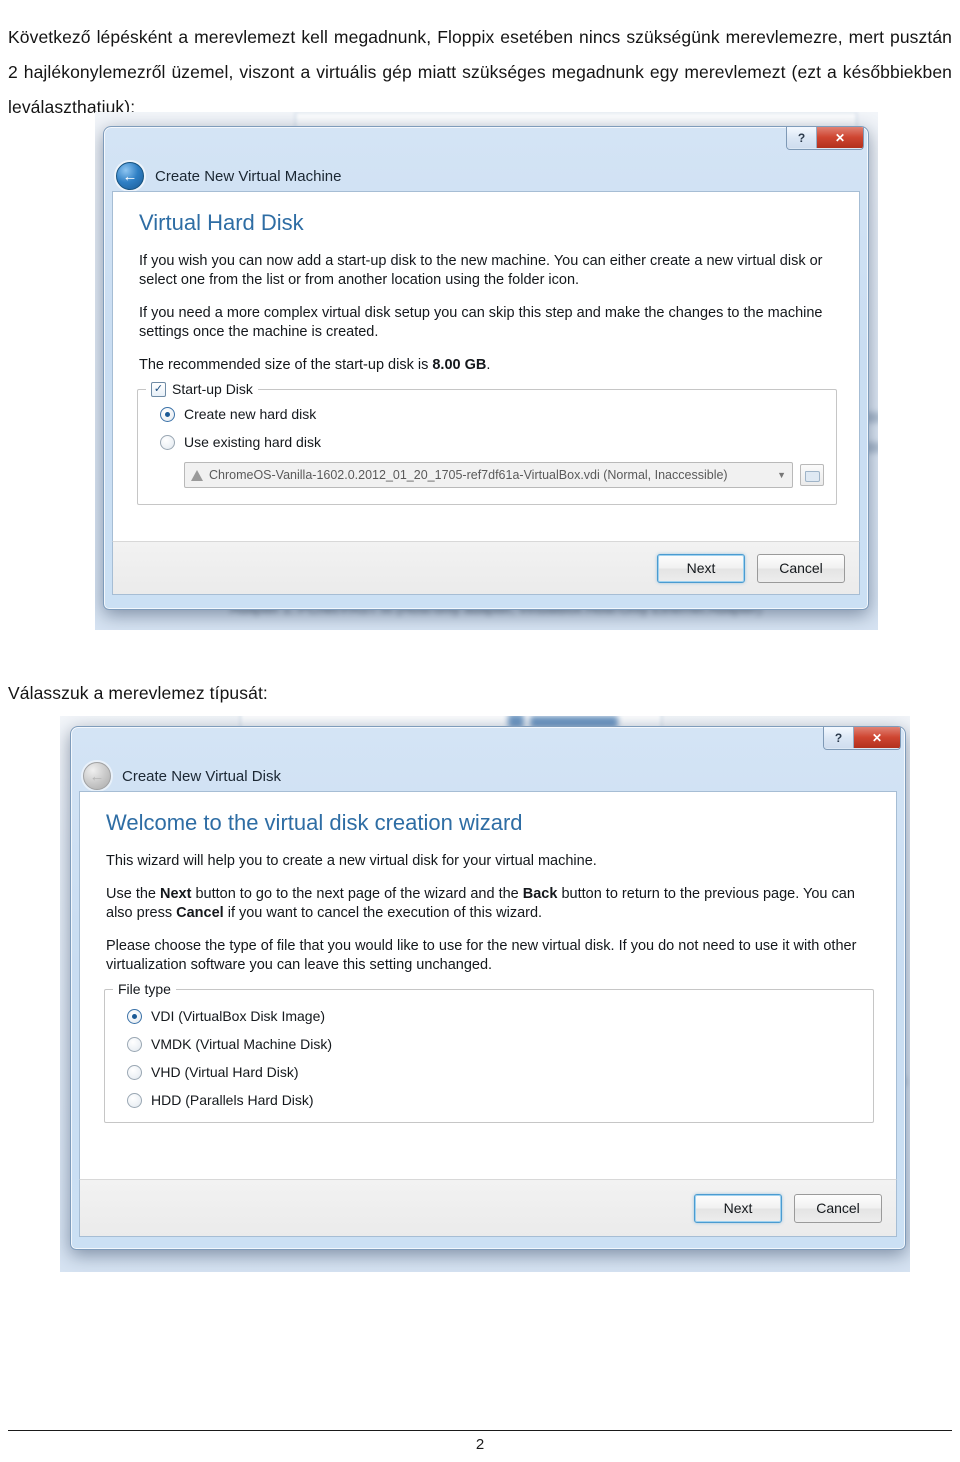  Describe the element at coordinates (812, 475) in the screenshot. I see `folder-icon` at that location.